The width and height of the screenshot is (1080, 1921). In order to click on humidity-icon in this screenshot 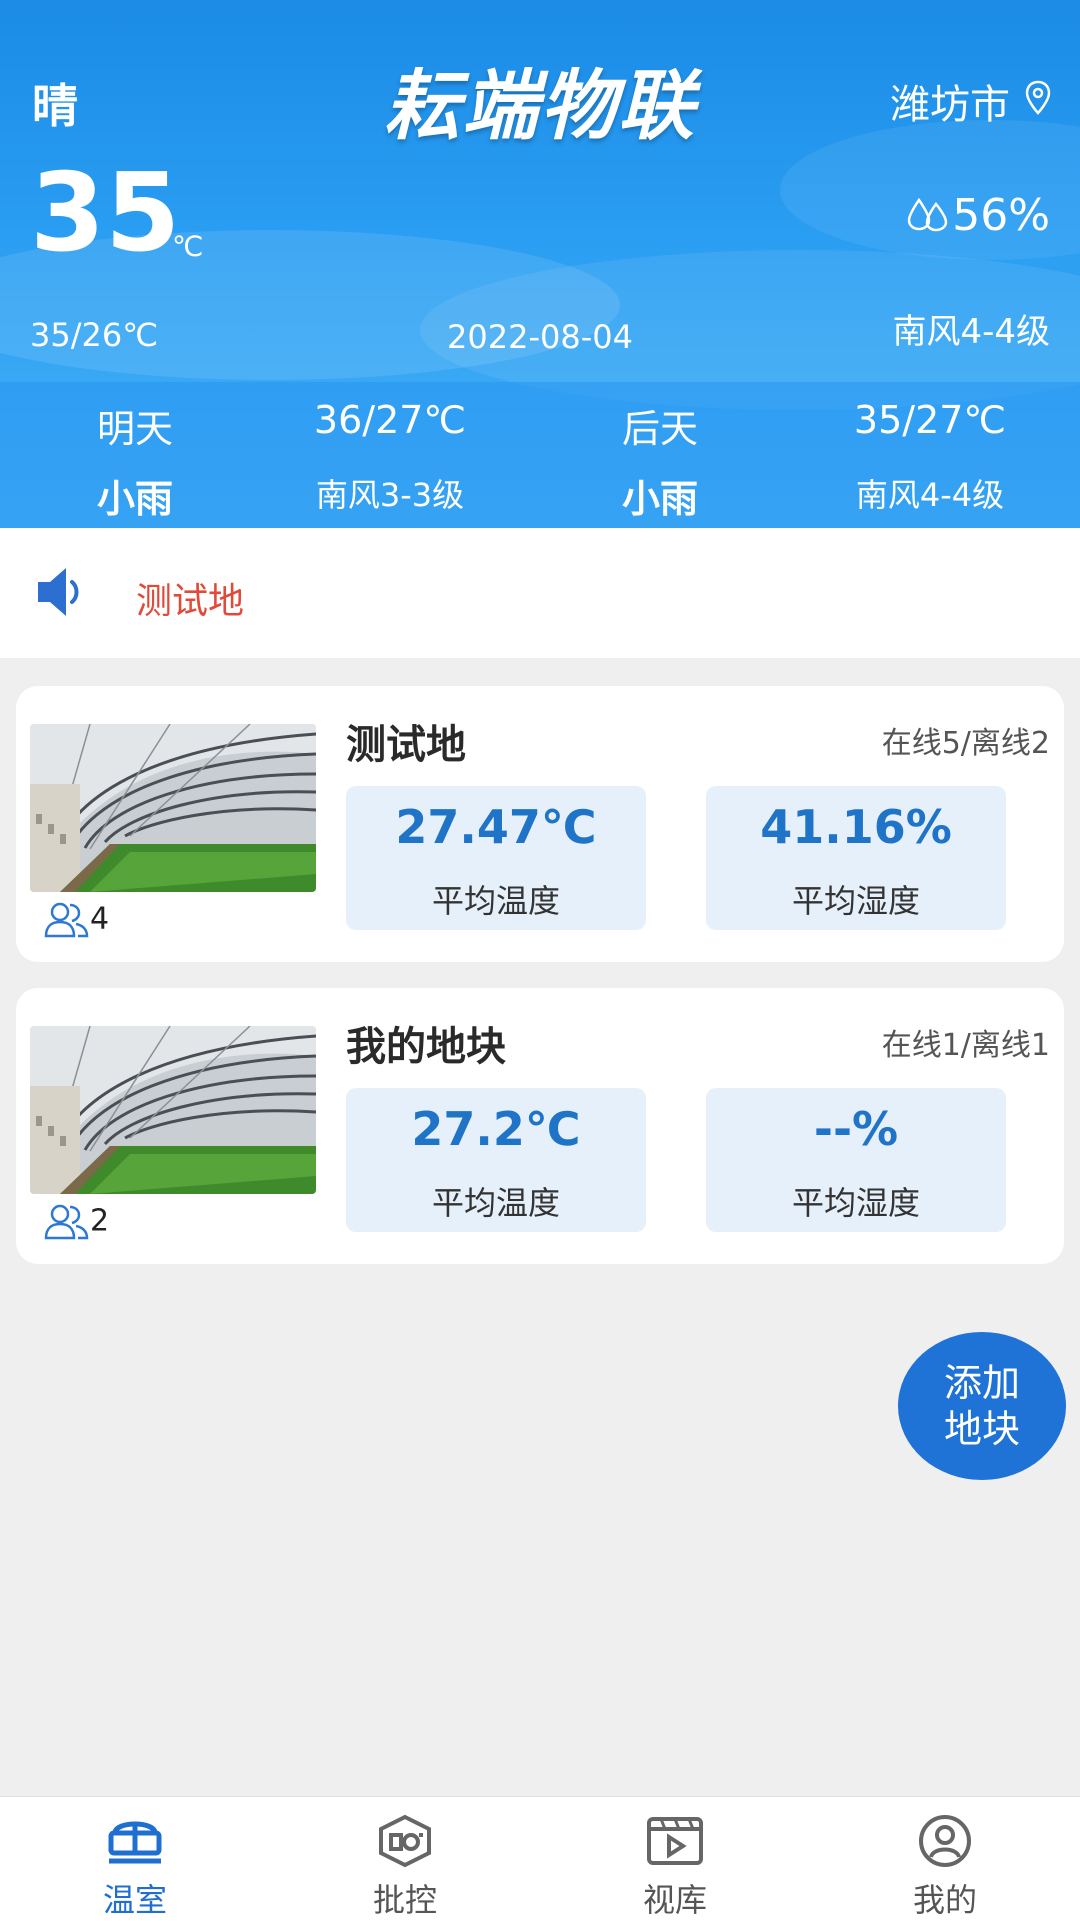, I will do `click(927, 214)`.